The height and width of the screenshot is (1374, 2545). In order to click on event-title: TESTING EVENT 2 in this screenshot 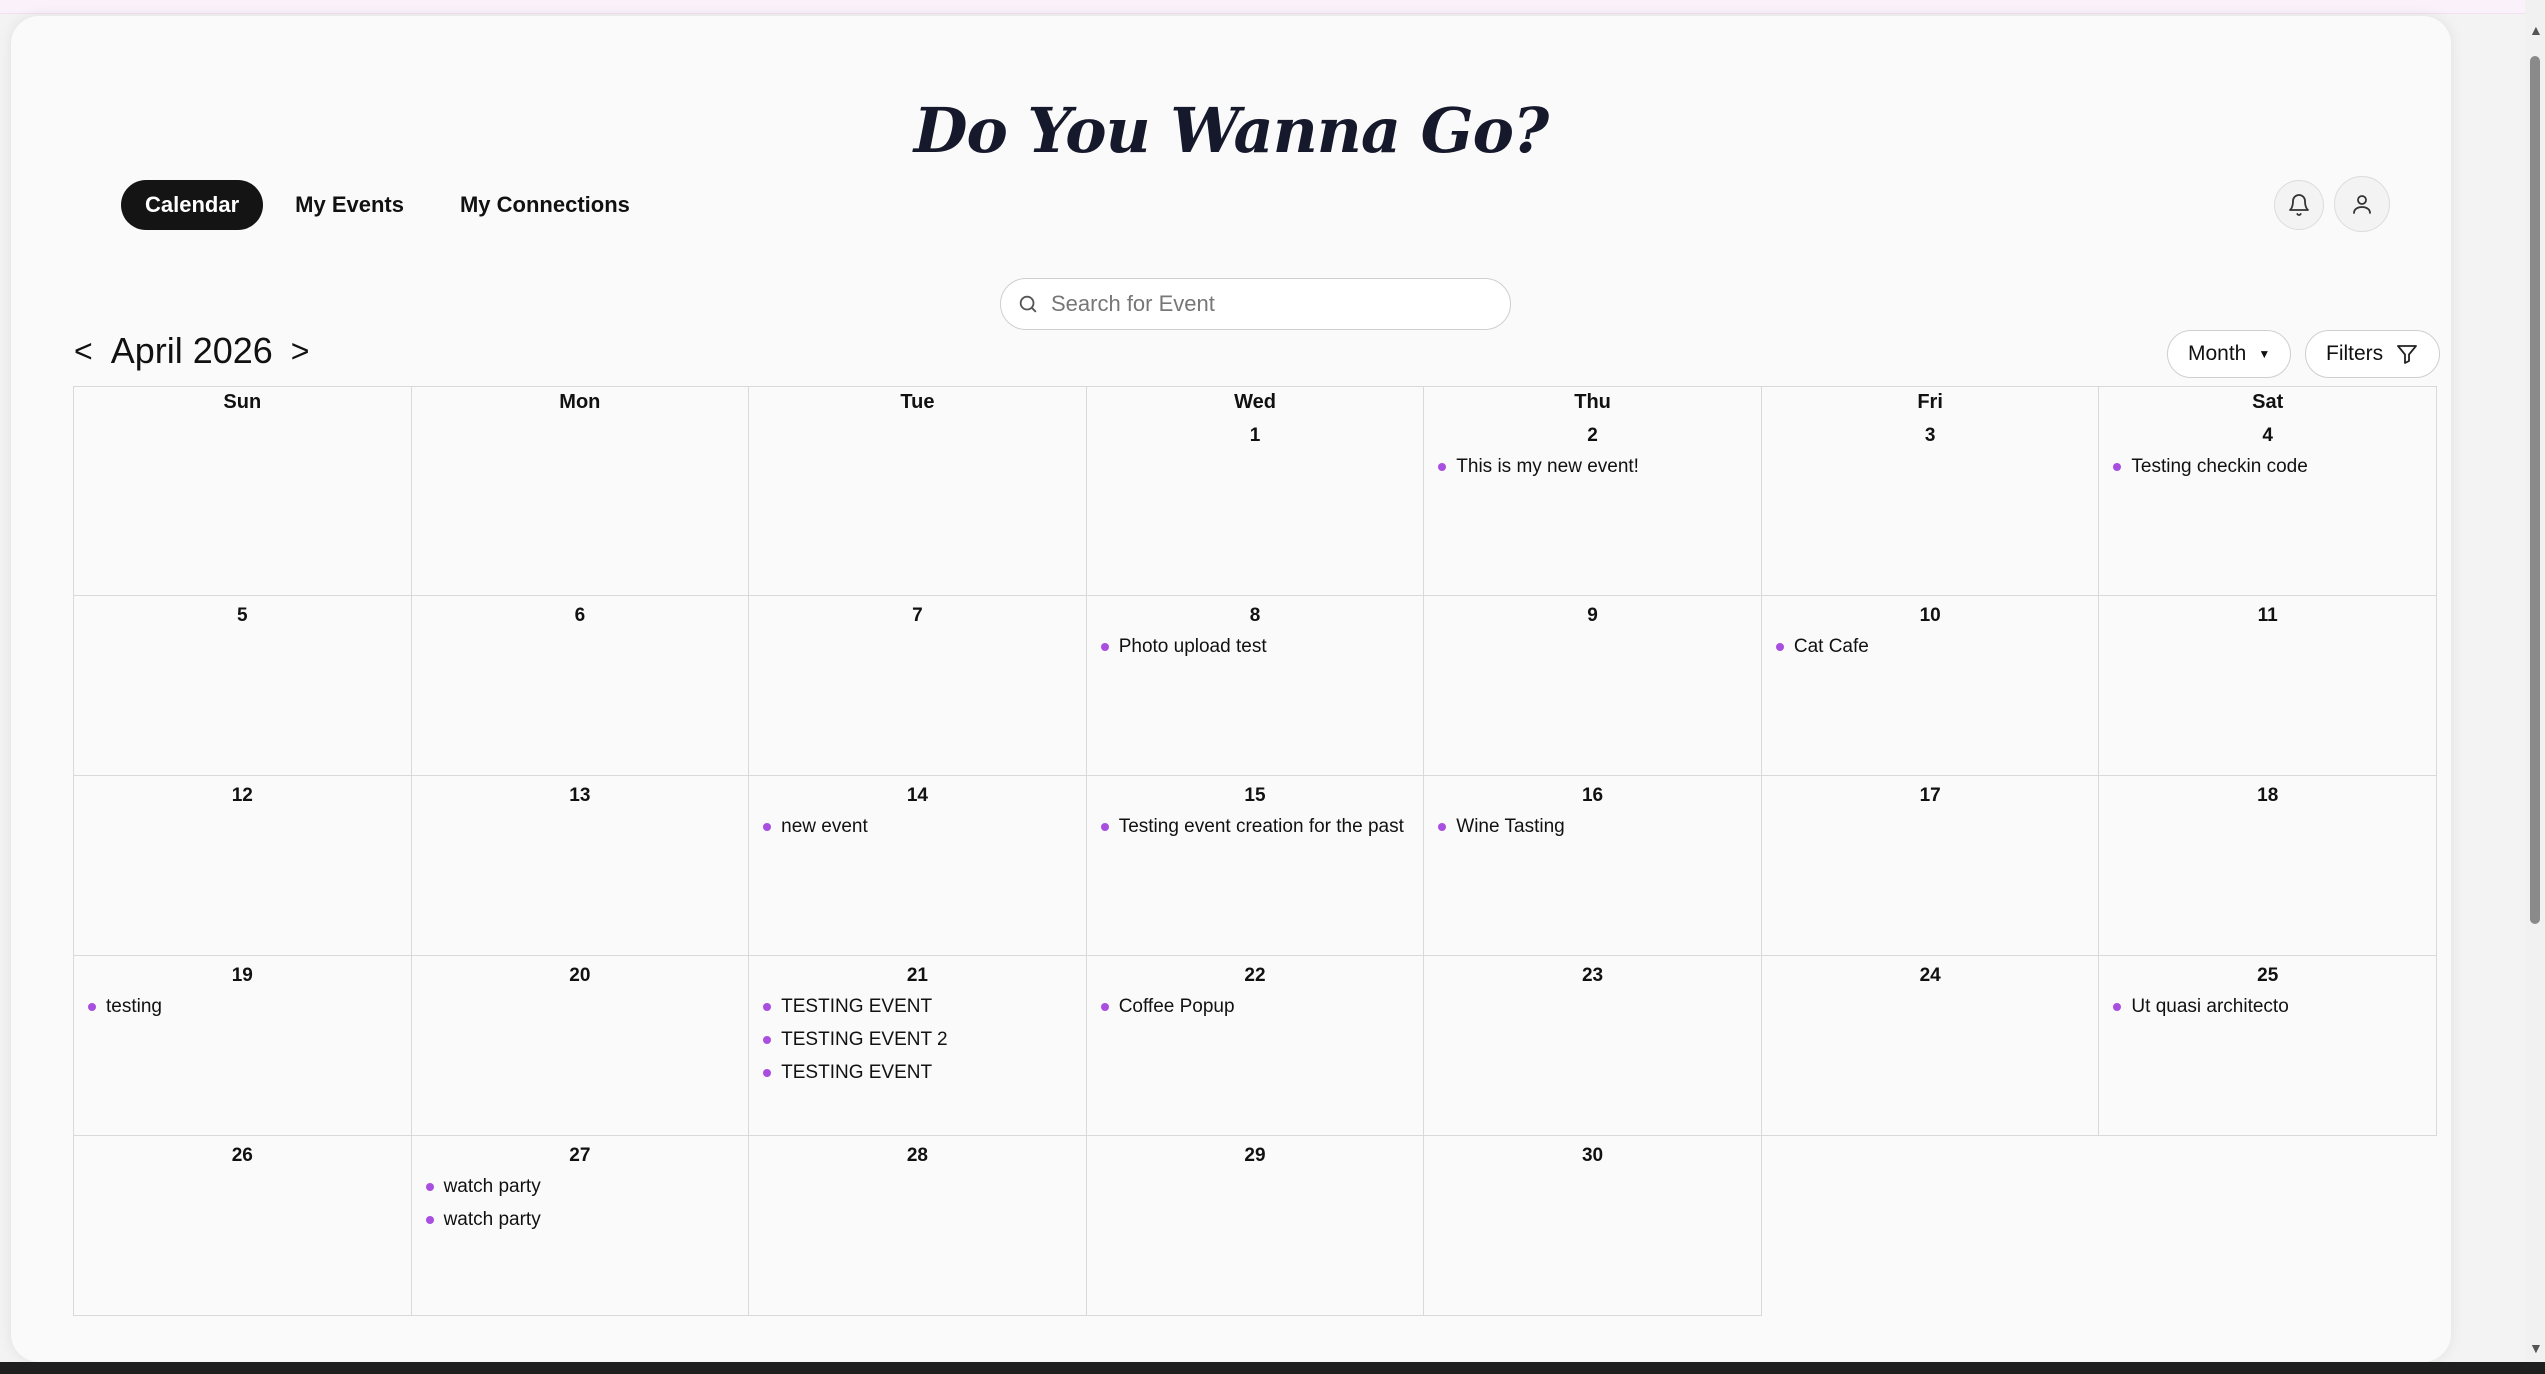, I will do `click(864, 1039)`.